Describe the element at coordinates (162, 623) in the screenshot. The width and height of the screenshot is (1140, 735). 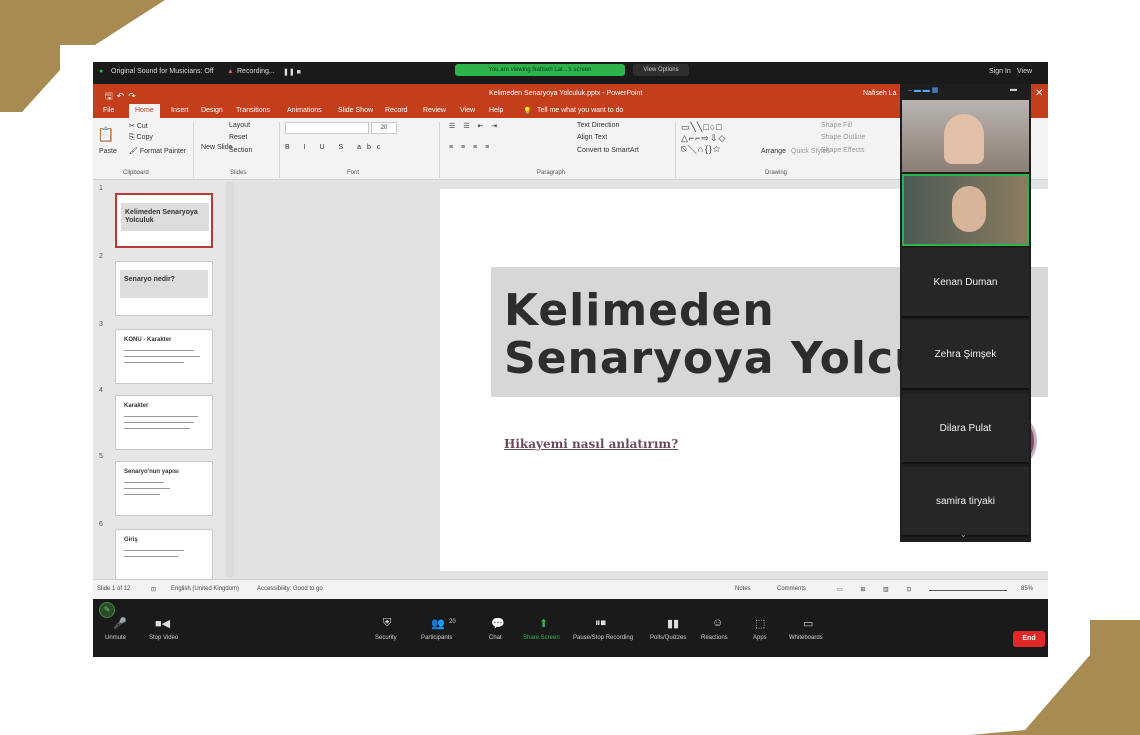
I see `video-icon: ■◀` at that location.